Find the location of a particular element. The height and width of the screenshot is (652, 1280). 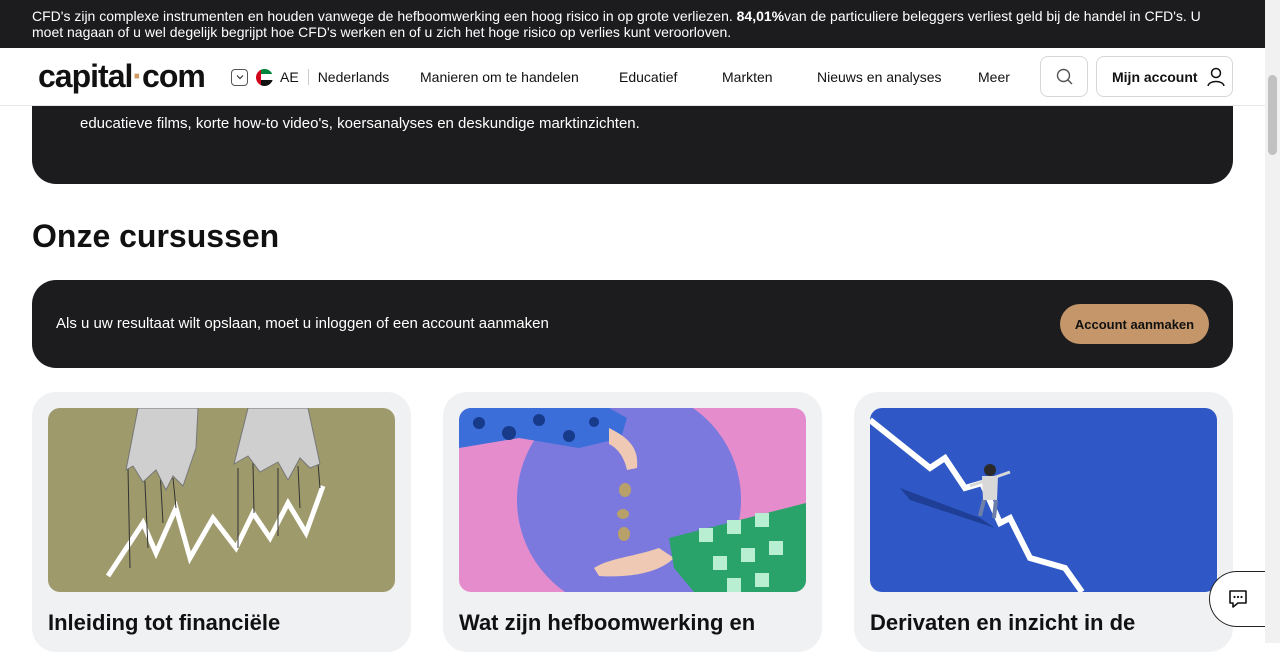

language-label: Nederlands is located at coordinates (354, 77).